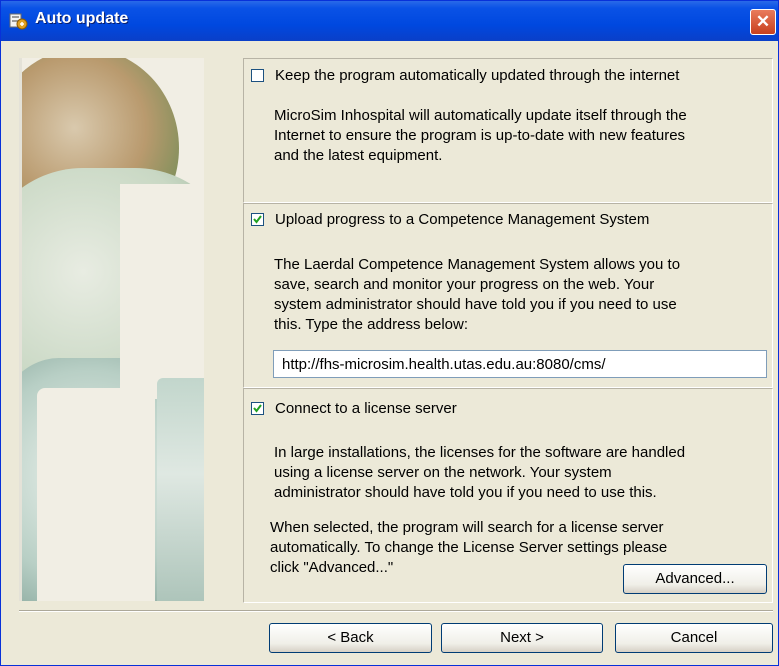  What do you see at coordinates (694, 638) in the screenshot?
I see `cancel-button: Cancel` at bounding box center [694, 638].